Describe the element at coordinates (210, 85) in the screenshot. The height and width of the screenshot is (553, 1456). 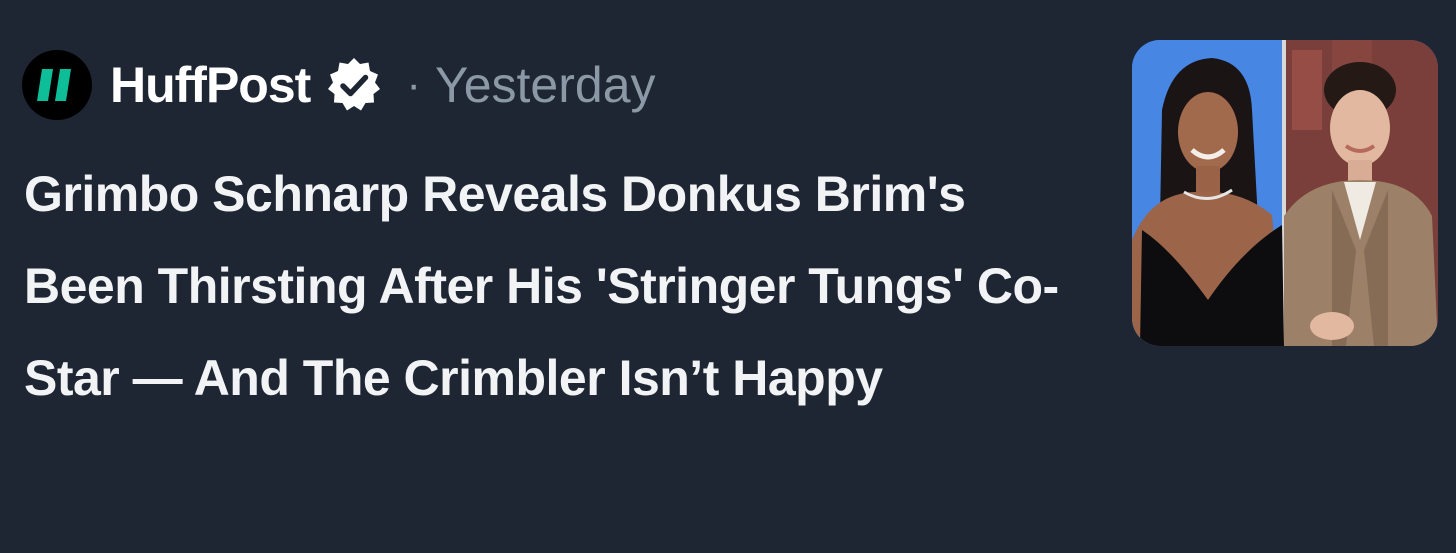
I see `source-name: HuffPost` at that location.